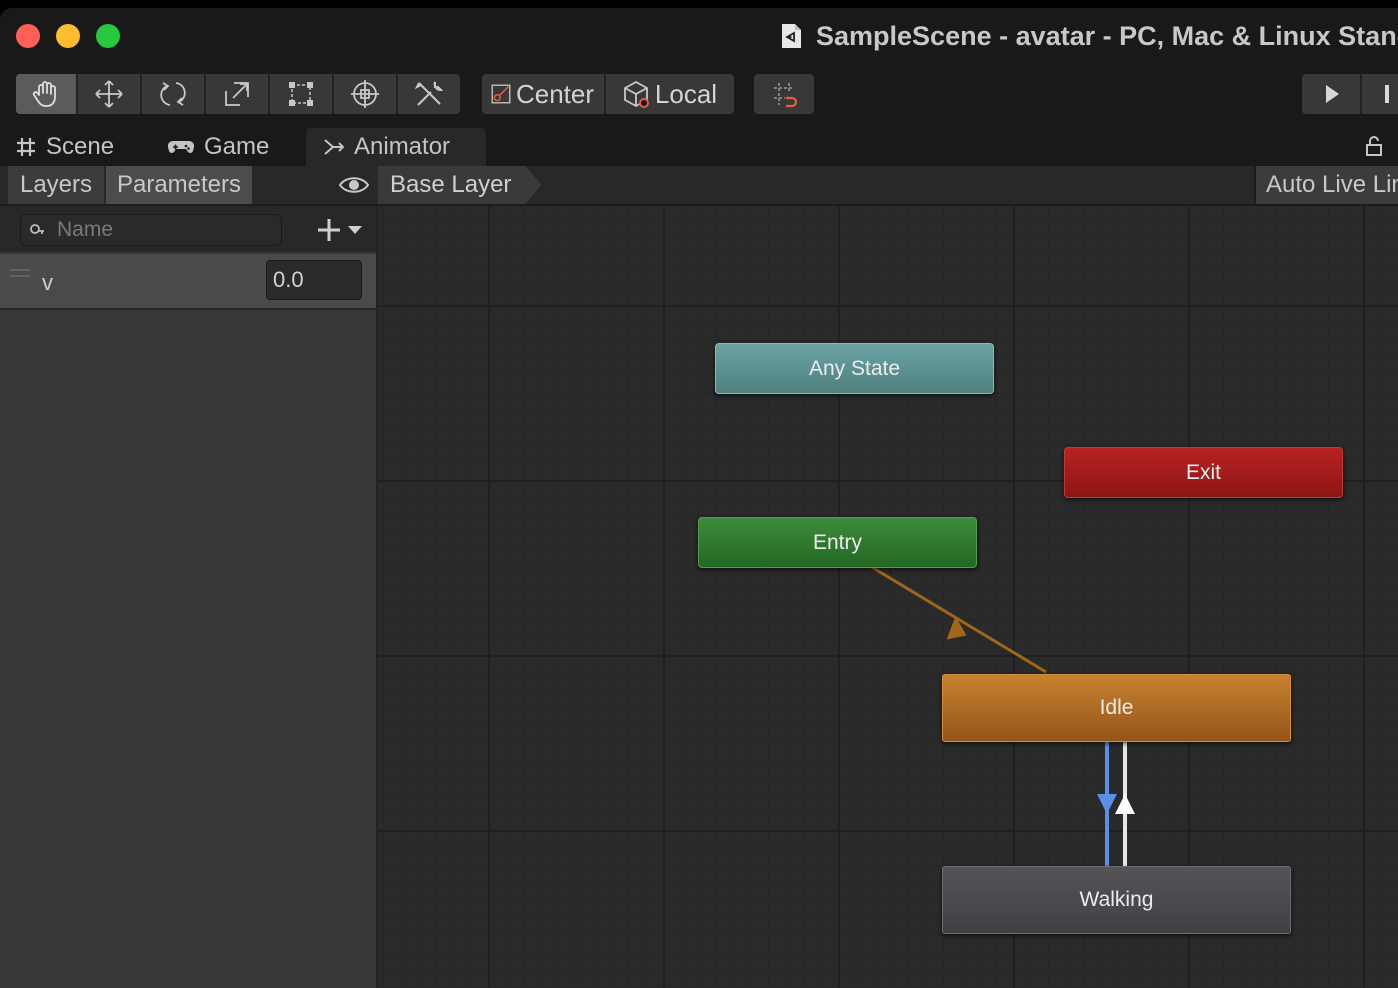 The width and height of the screenshot is (1398, 988). I want to click on hand-tool-button, so click(47, 94).